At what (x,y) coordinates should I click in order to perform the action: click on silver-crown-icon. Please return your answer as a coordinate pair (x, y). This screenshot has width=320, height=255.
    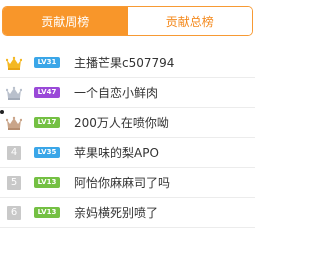
    Looking at the image, I should click on (14, 93).